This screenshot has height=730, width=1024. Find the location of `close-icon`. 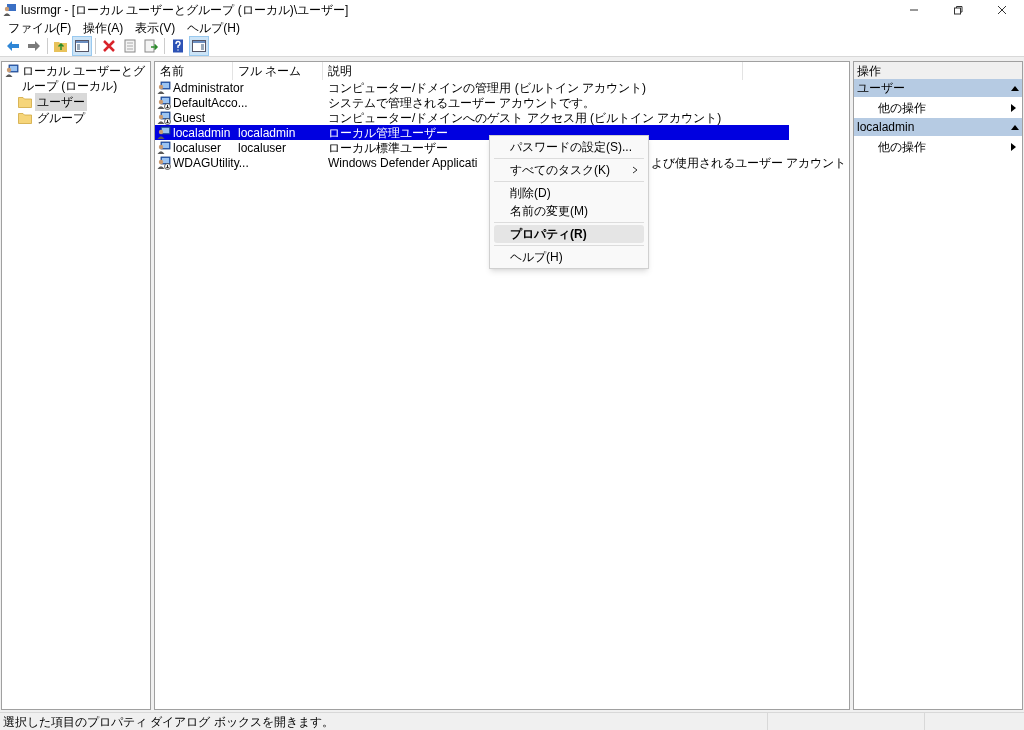

close-icon is located at coordinates (1002, 9).